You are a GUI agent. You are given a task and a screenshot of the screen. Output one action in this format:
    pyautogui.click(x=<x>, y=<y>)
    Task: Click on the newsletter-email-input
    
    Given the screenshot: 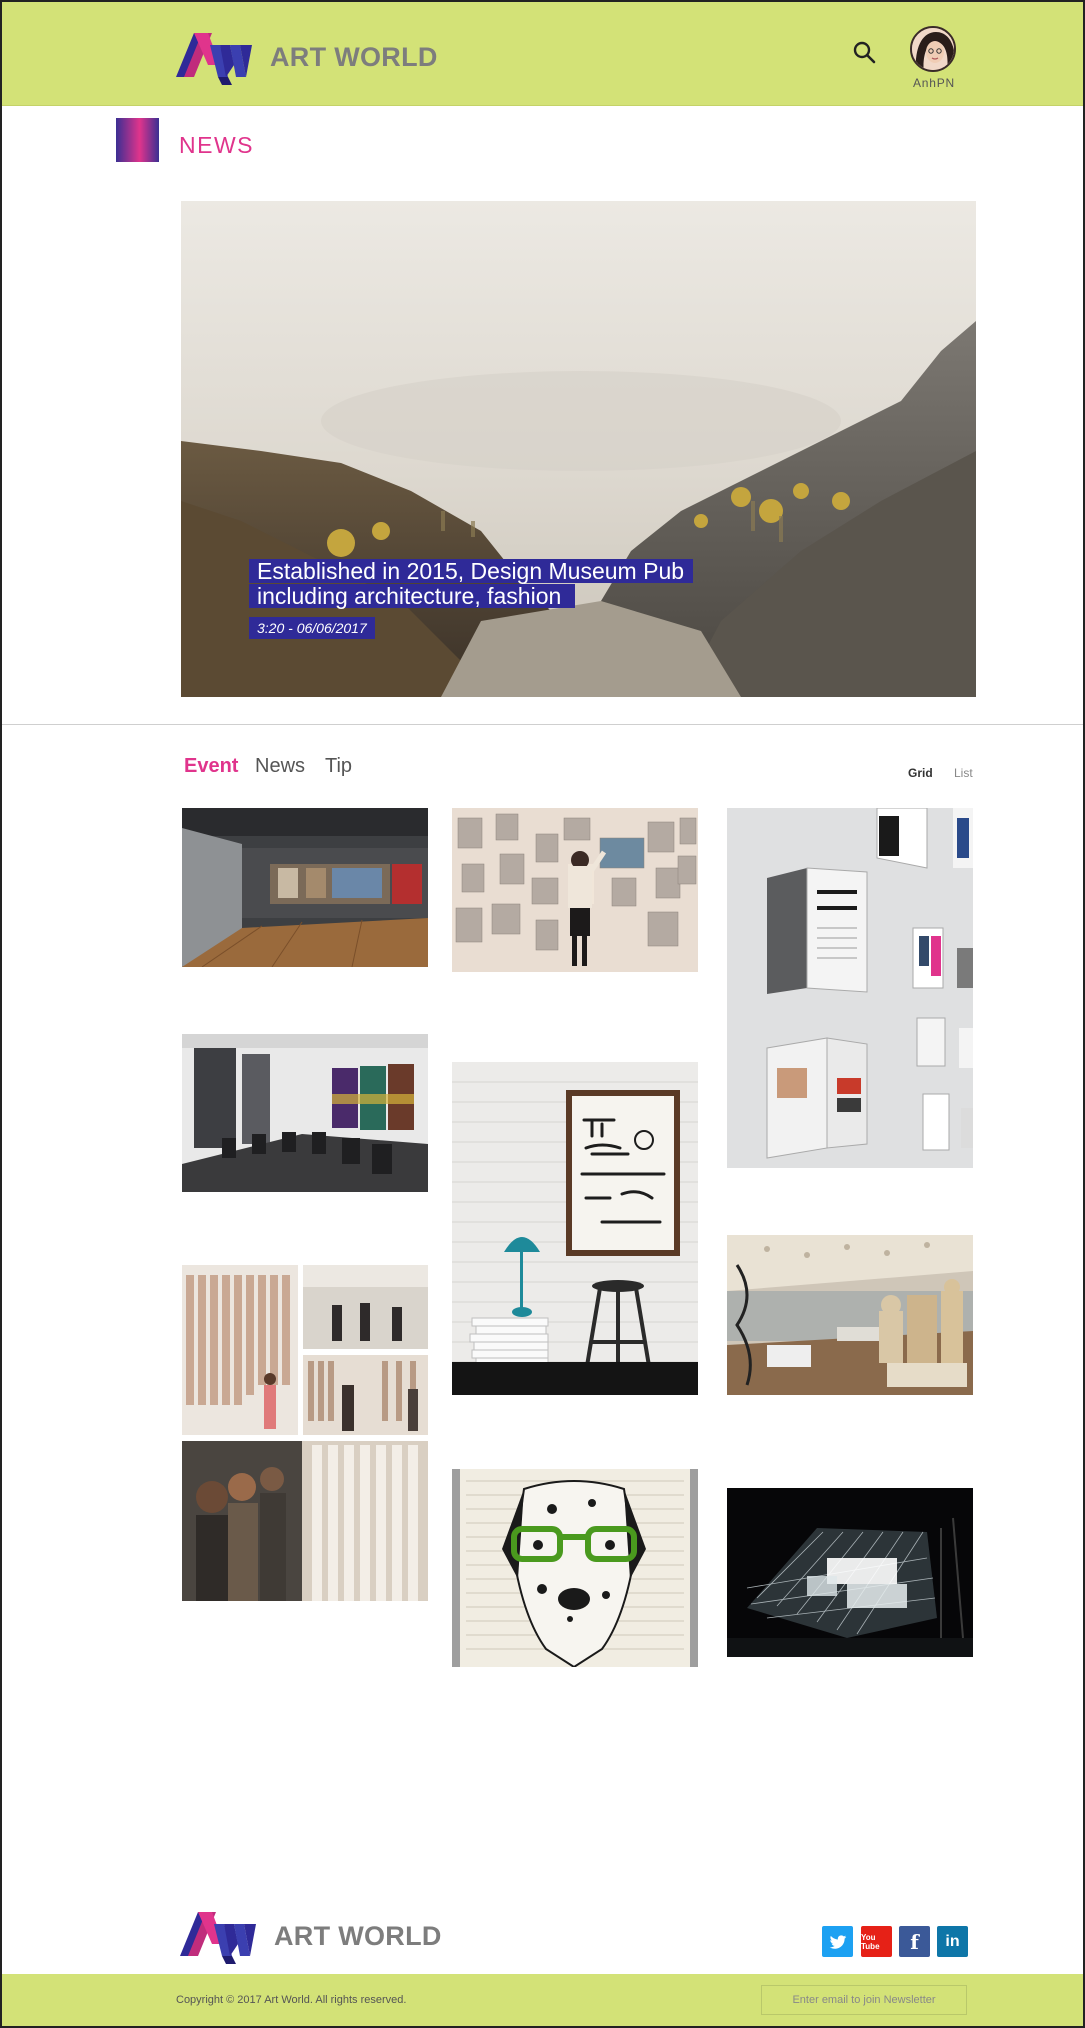 What is the action you would take?
    pyautogui.click(x=864, y=2000)
    